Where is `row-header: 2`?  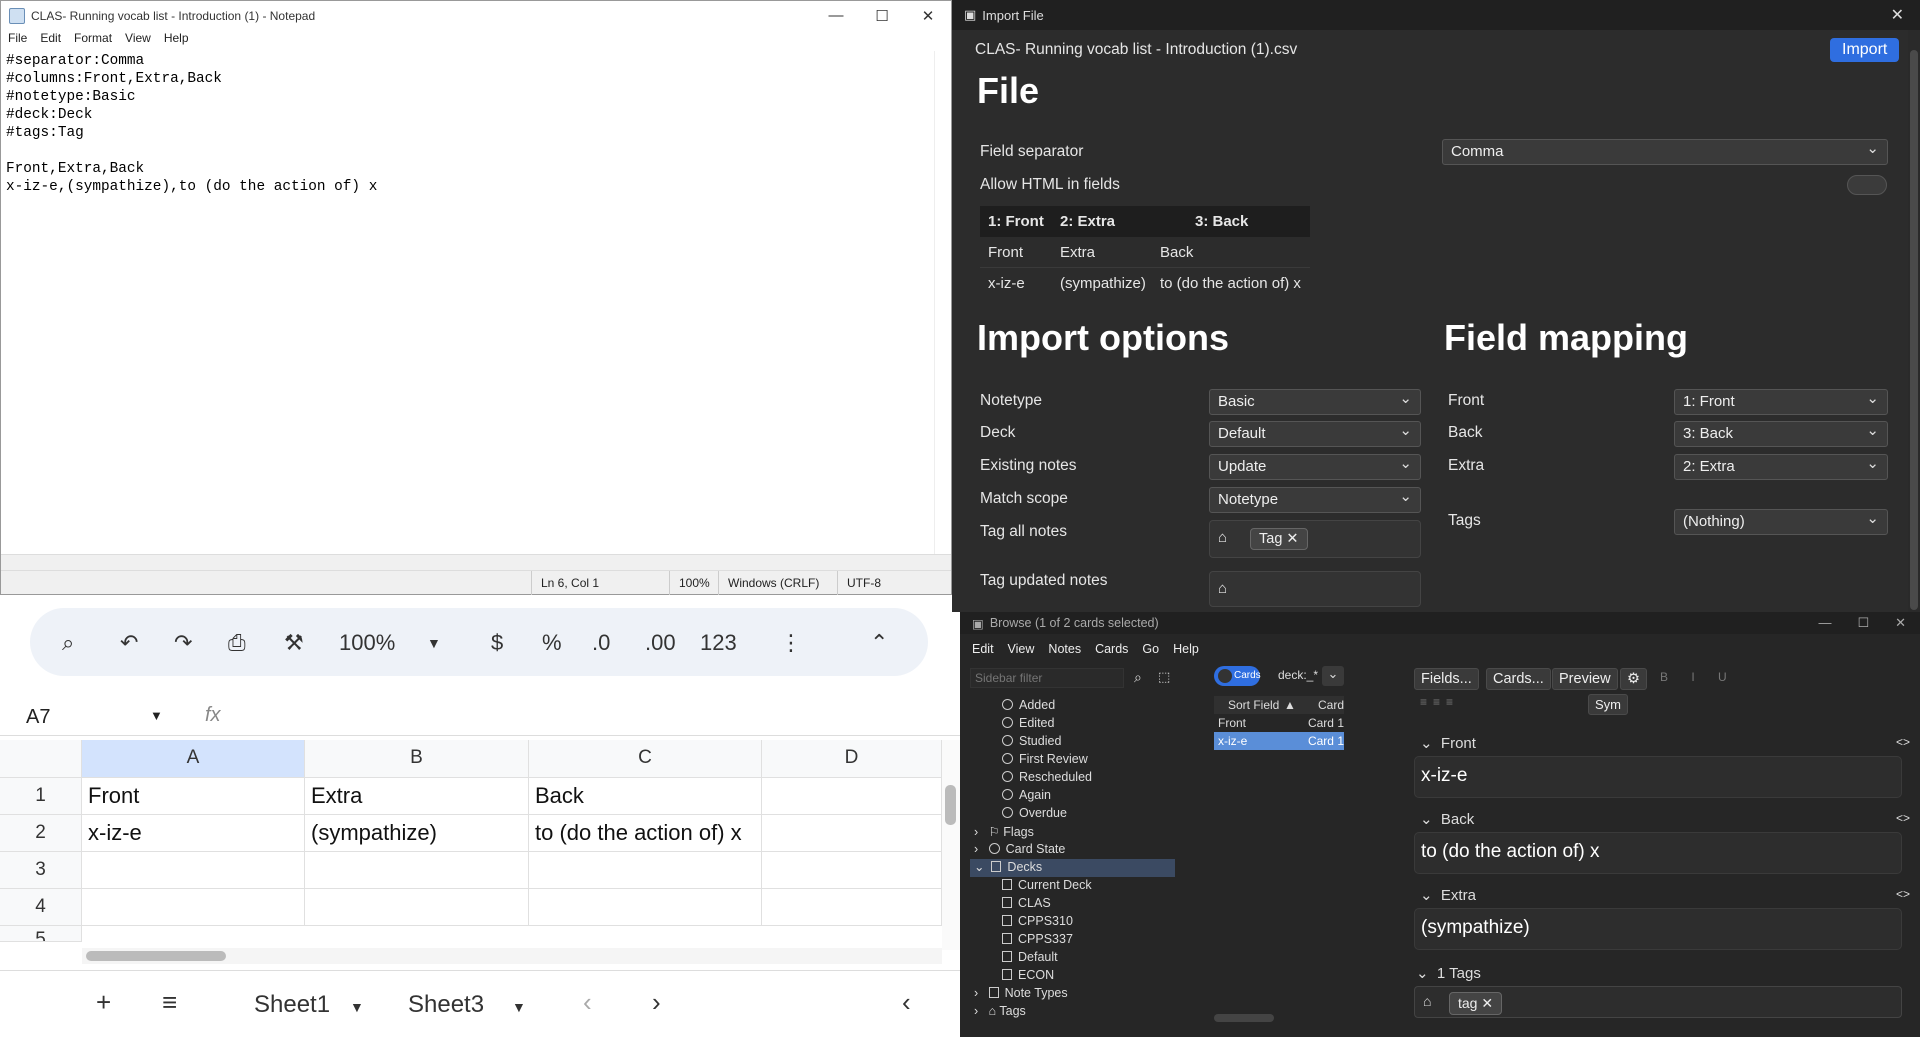 row-header: 2 is located at coordinates (41, 833).